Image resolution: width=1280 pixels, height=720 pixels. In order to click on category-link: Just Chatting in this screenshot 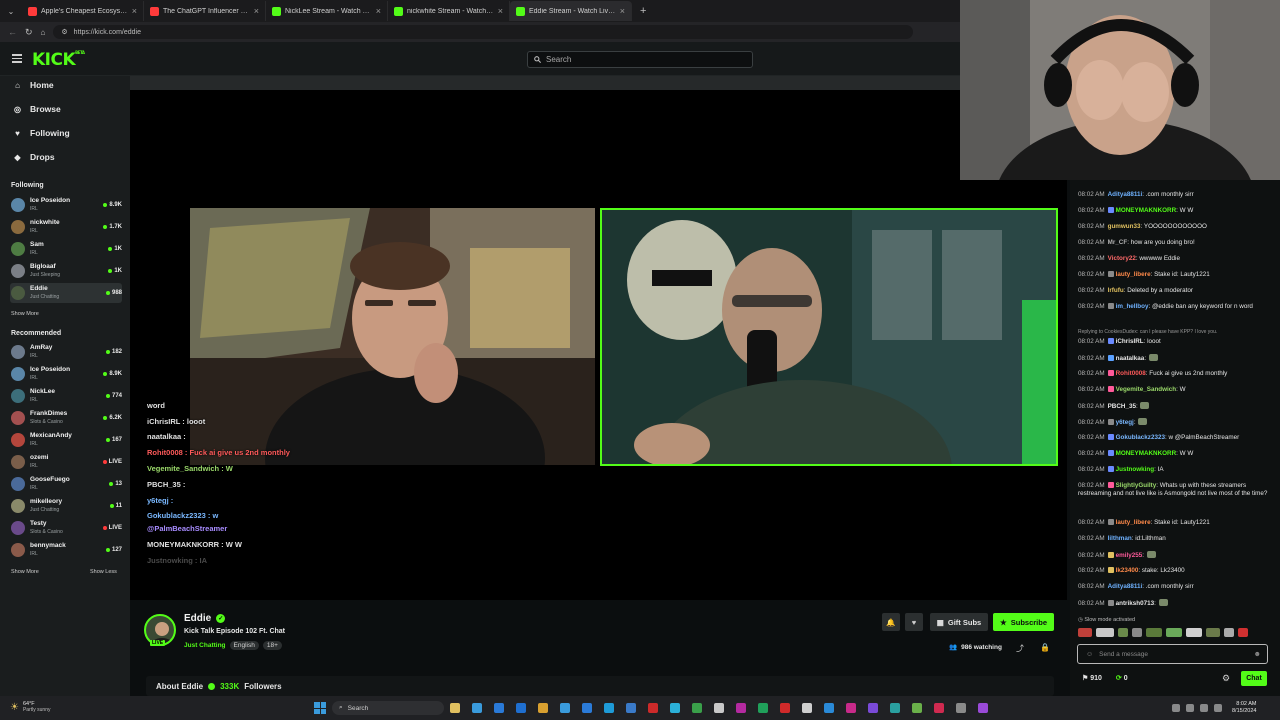, I will do `click(205, 645)`.